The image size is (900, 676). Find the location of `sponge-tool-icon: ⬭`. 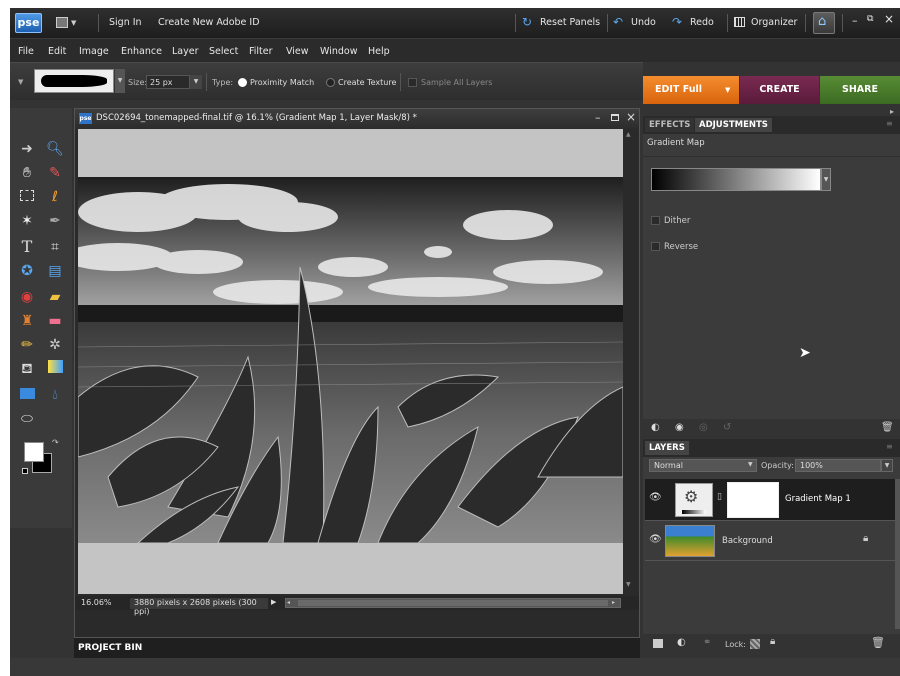

sponge-tool-icon: ⬭ is located at coordinates (27, 419).